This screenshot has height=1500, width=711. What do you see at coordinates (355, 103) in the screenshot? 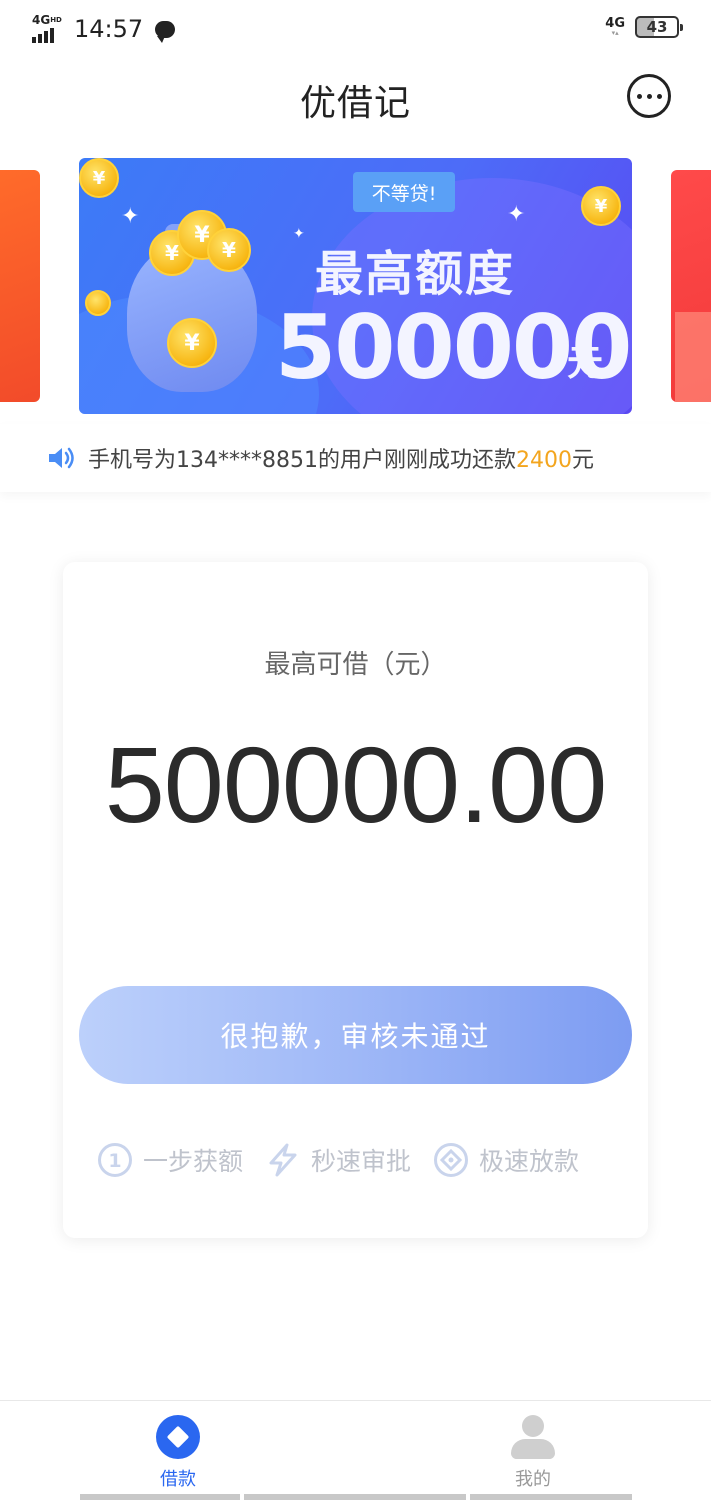
I see `page-title: 优借记` at bounding box center [355, 103].